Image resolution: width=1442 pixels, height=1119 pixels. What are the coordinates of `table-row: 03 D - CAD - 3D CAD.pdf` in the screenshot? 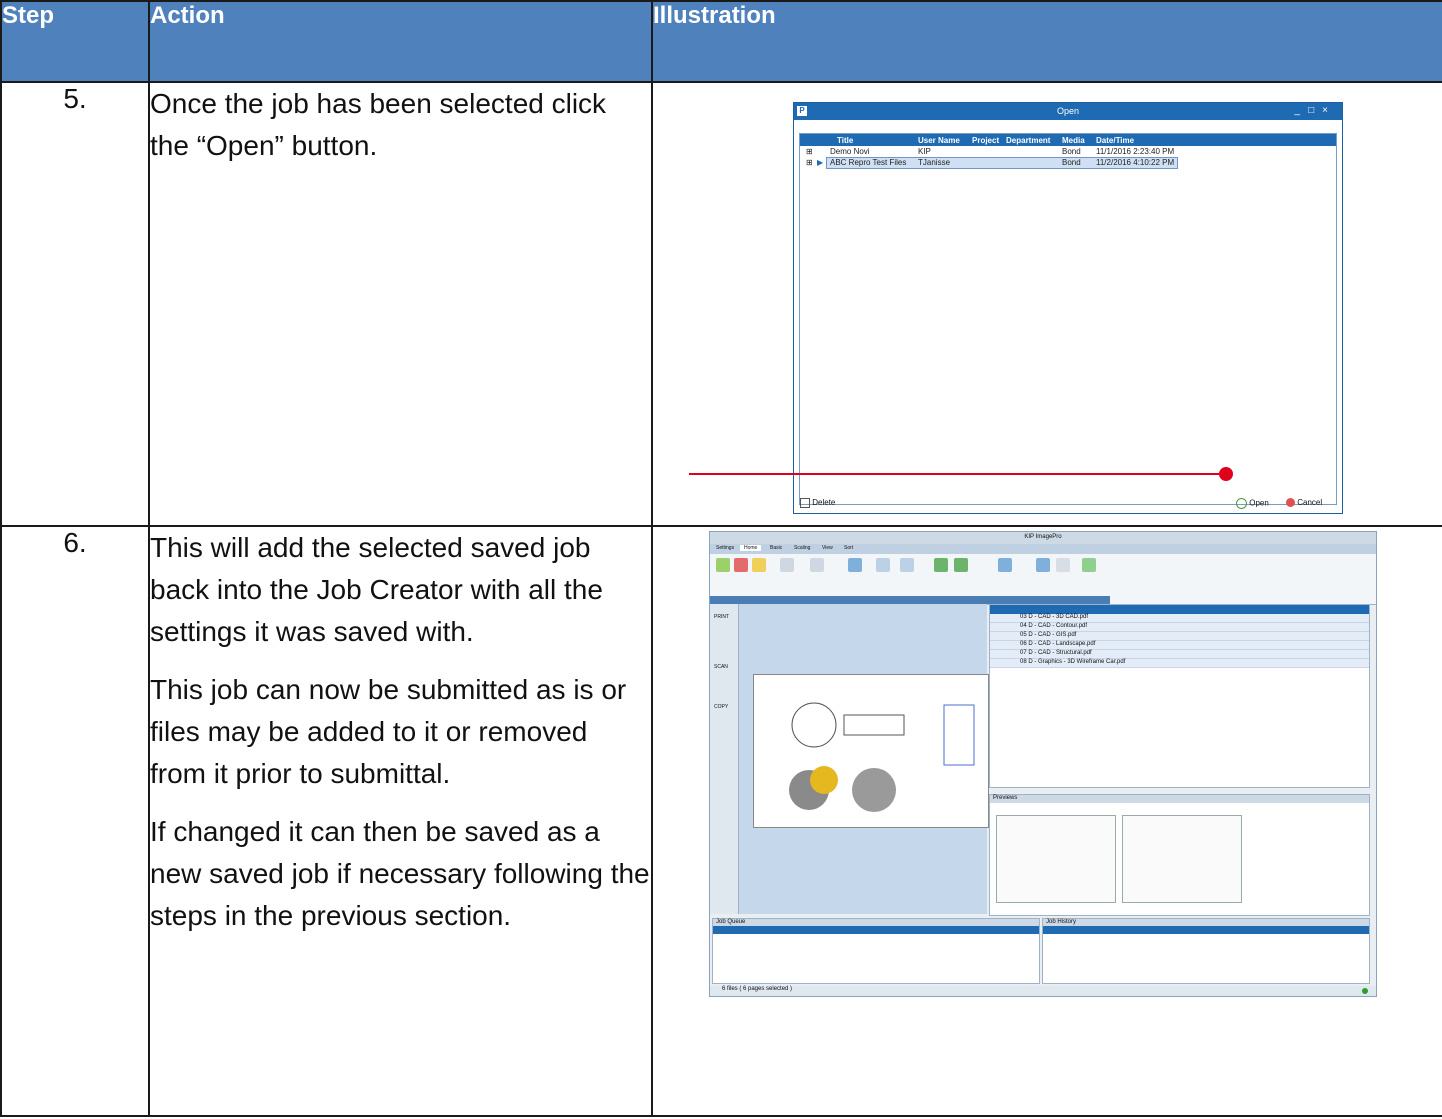 It's located at (1179, 618).